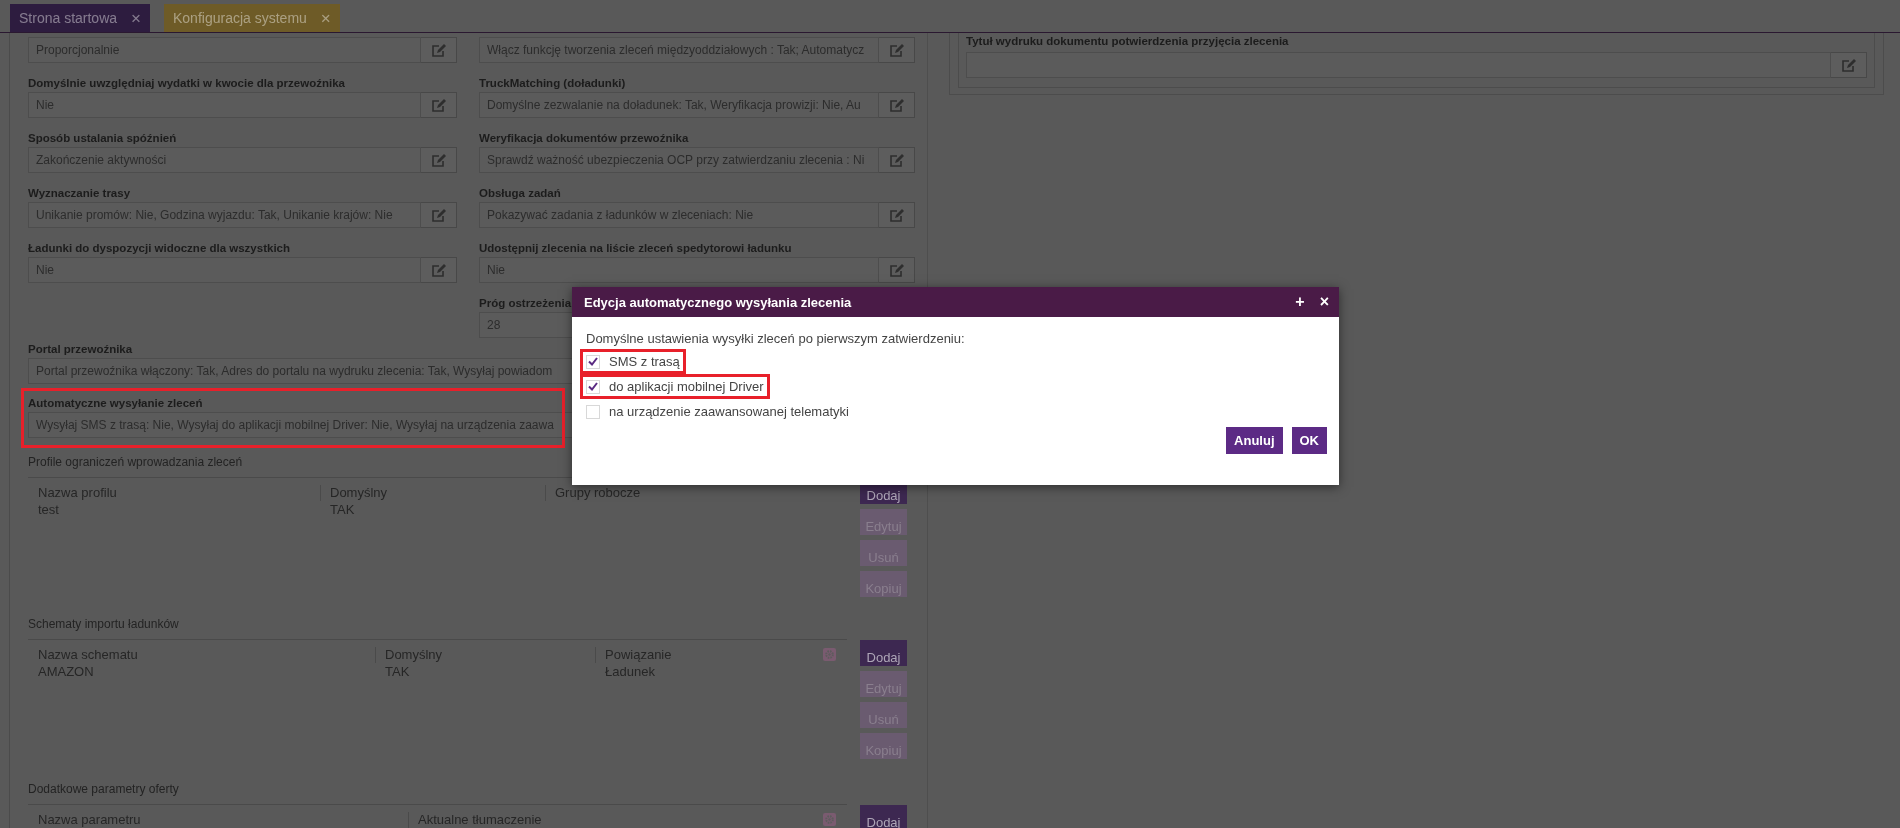 The image size is (1900, 828). Describe the element at coordinates (883, 653) in the screenshot. I see `table-action-button: Dodaj` at that location.